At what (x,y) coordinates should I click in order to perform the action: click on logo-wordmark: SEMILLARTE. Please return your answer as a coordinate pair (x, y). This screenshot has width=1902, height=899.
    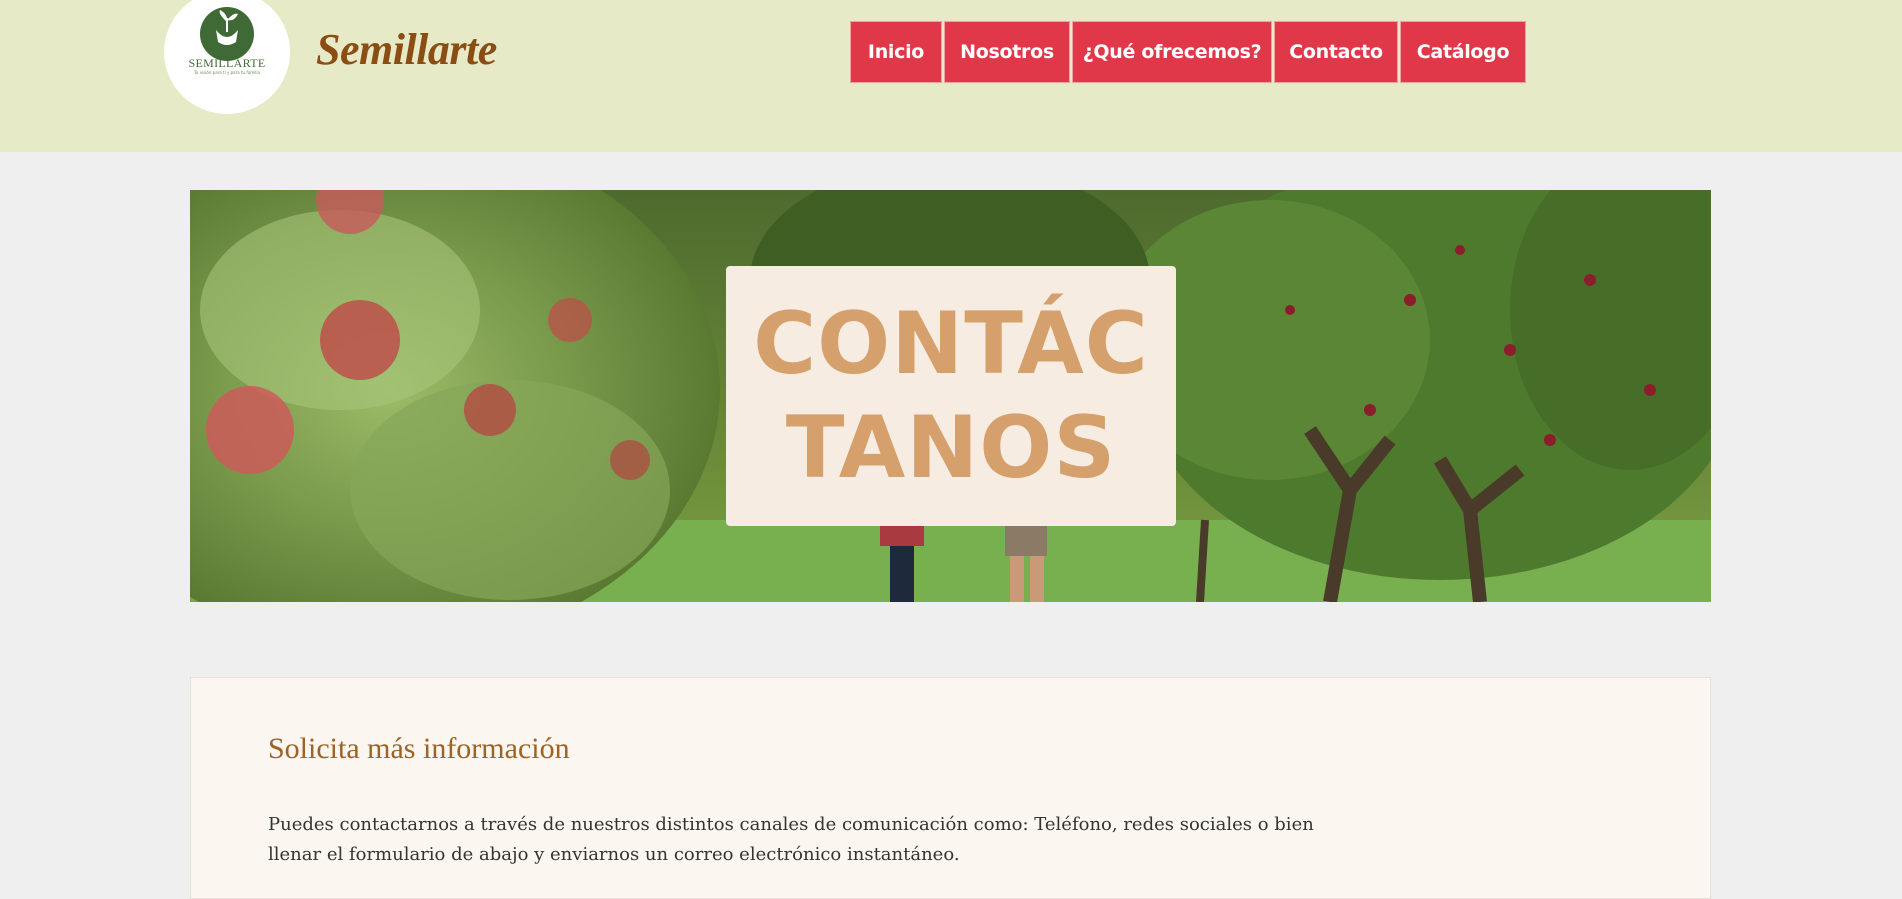
    Looking at the image, I should click on (227, 63).